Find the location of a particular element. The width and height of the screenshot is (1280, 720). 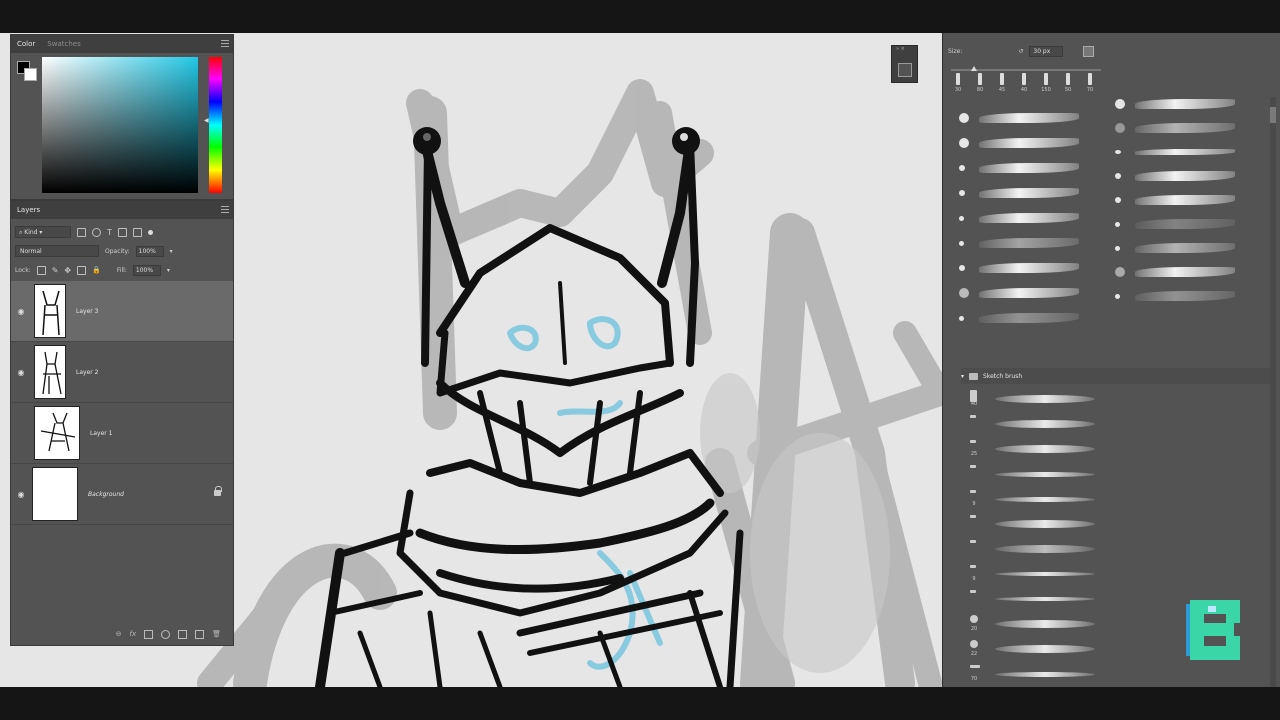

lock-all-icon: 🔒 is located at coordinates (96, 270).